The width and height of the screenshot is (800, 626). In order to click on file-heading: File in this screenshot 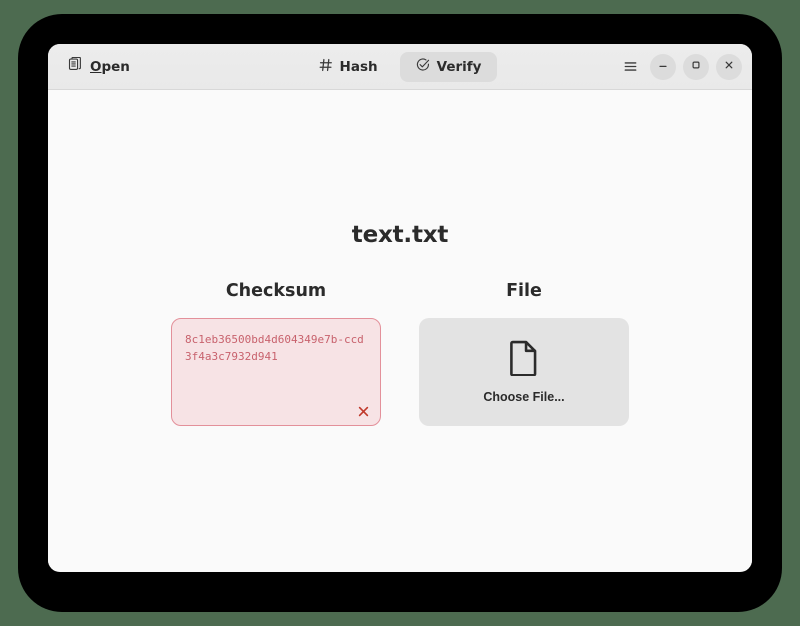, I will do `click(524, 291)`.